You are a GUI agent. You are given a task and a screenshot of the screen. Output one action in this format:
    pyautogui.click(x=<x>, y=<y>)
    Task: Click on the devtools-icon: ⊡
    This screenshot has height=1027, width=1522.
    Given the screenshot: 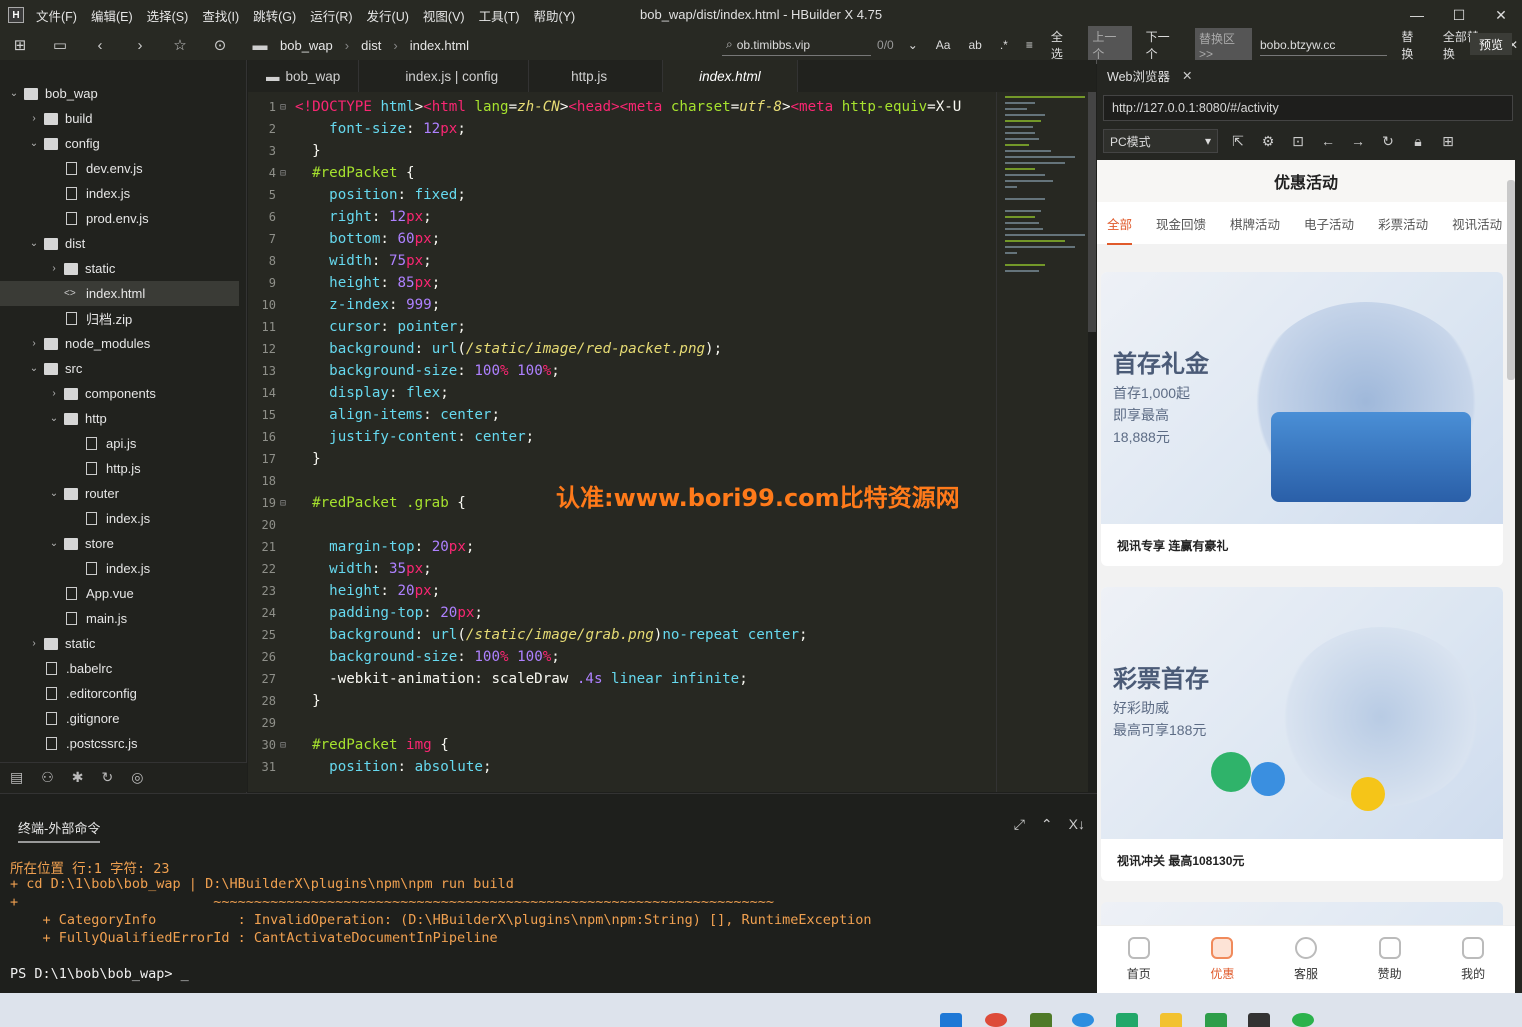 What is the action you would take?
    pyautogui.click(x=1298, y=141)
    